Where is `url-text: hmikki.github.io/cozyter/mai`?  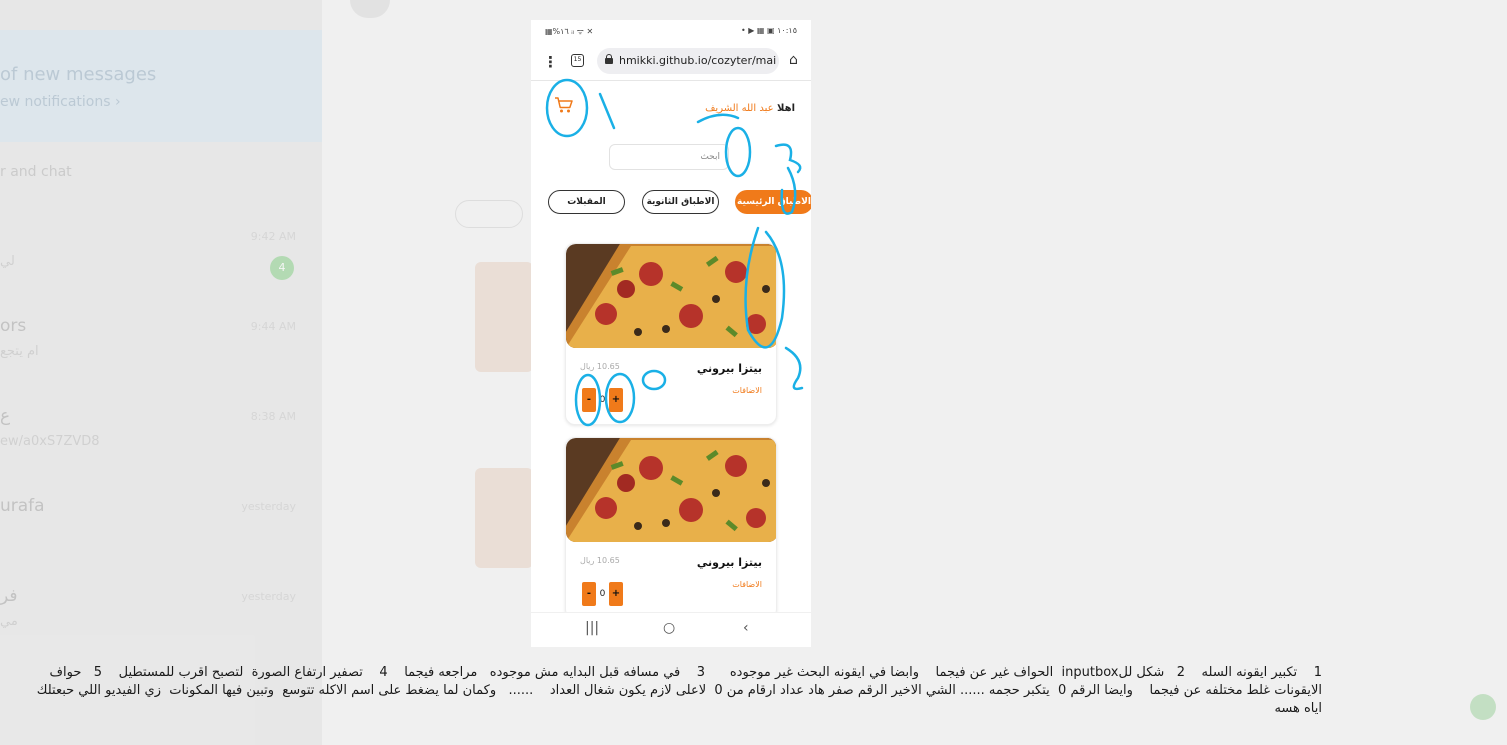
url-text: hmikki.github.io/cozyter/mai is located at coordinates (698, 60).